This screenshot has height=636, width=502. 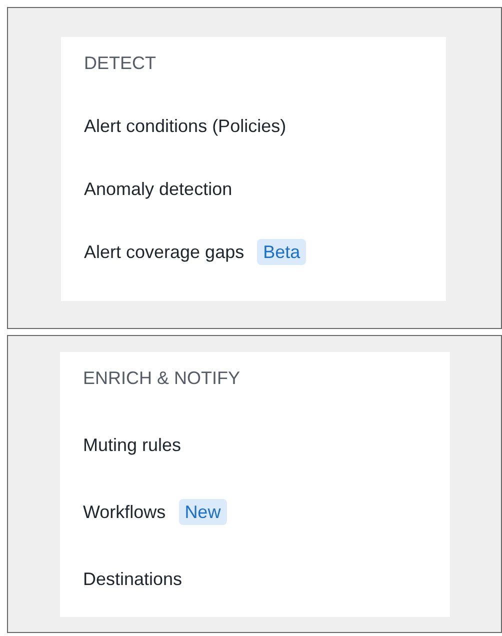 What do you see at coordinates (158, 189) in the screenshot?
I see `menu-link: Anomaly detection` at bounding box center [158, 189].